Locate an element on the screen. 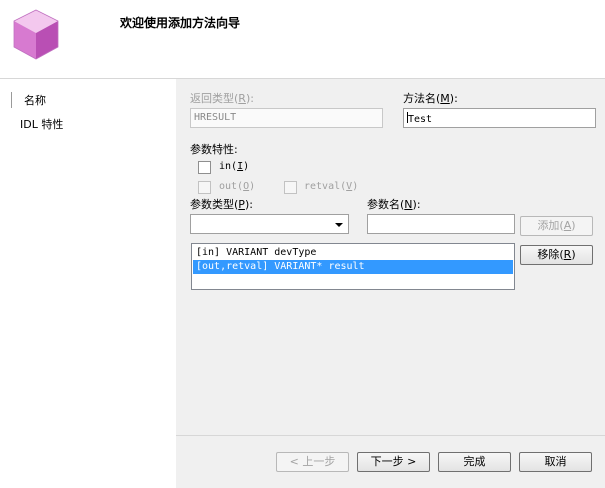 Image resolution: width=605 pixels, height=488 pixels. wizard-cube-icon is located at coordinates (36, 34).